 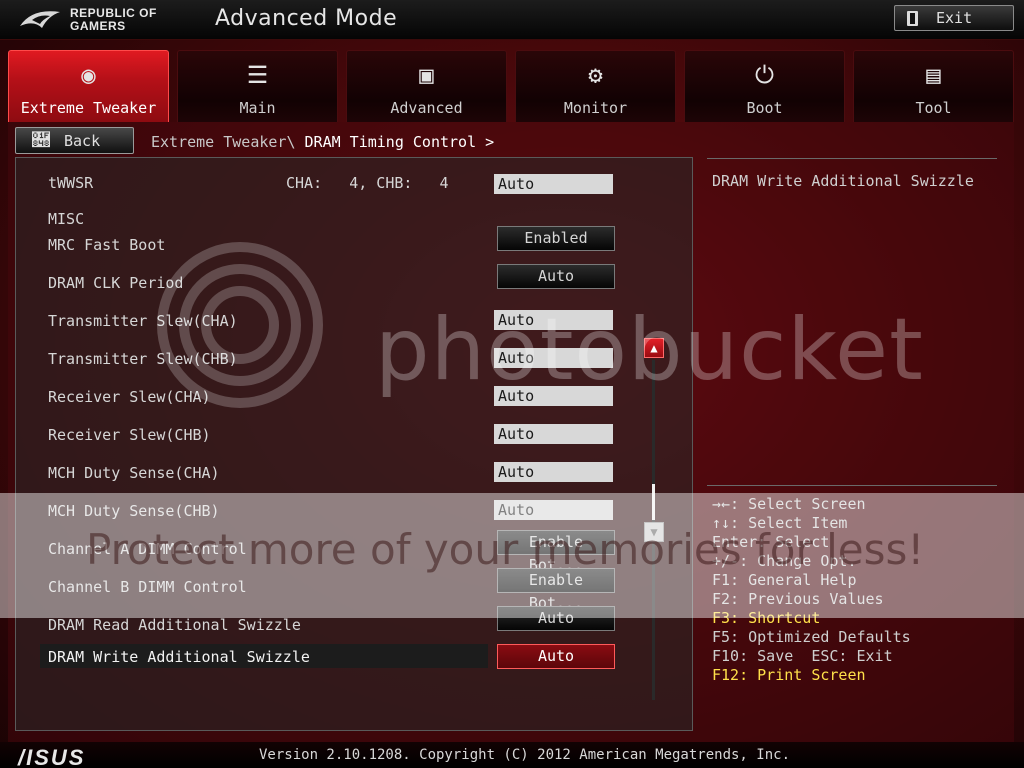 What do you see at coordinates (257, 108) in the screenshot?
I see `tab-label: Main` at bounding box center [257, 108].